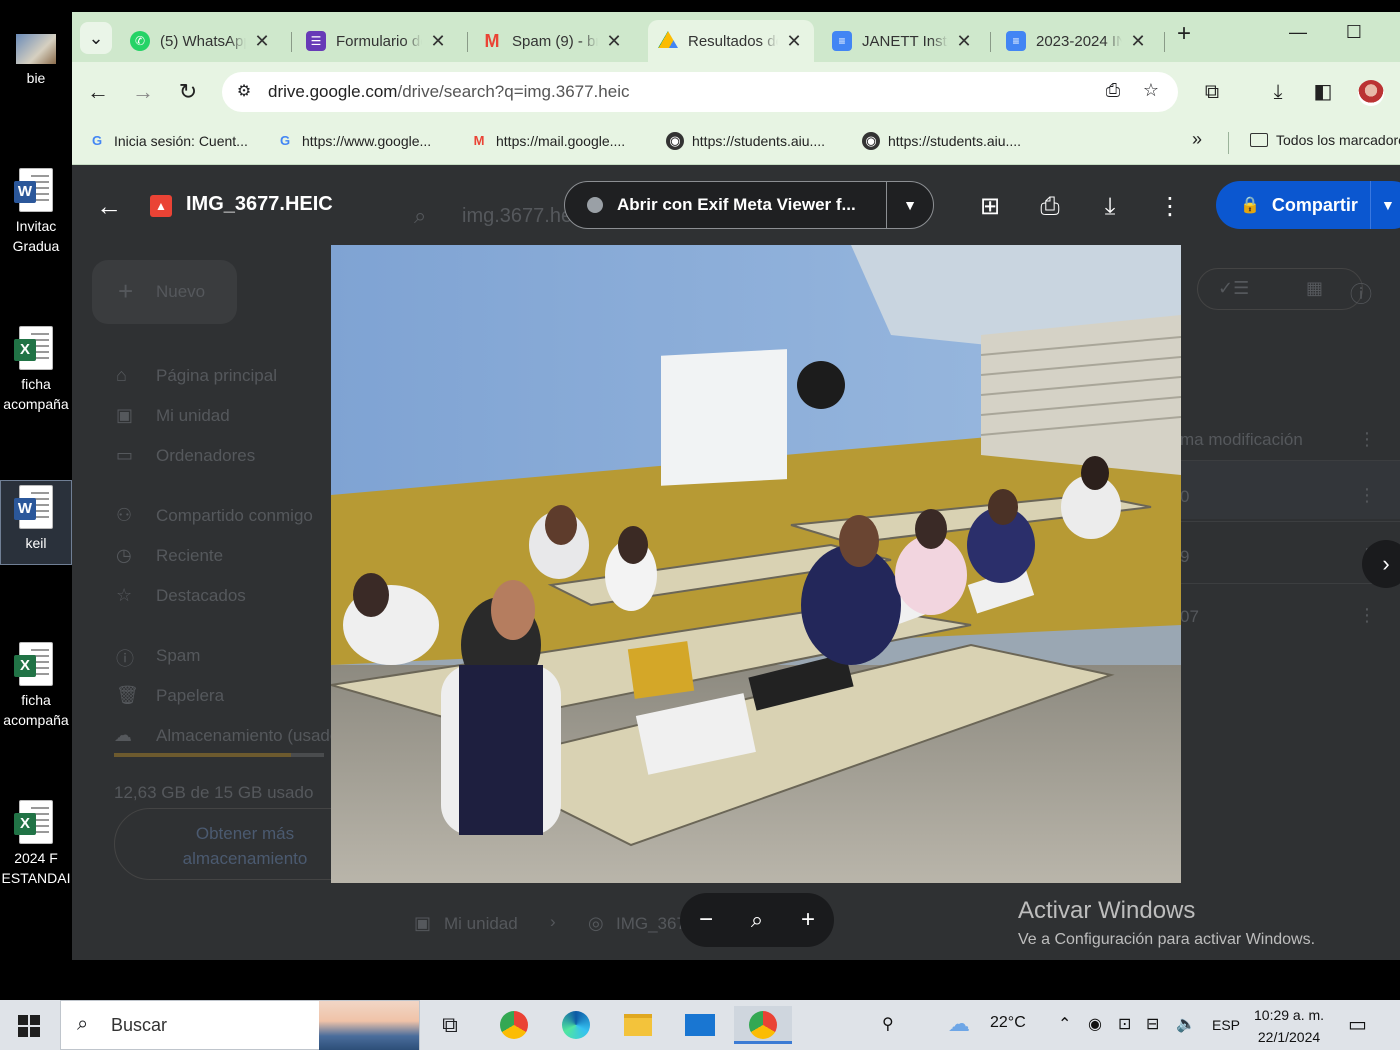  I want to click on taskbar-explorer, so click(638, 1025).